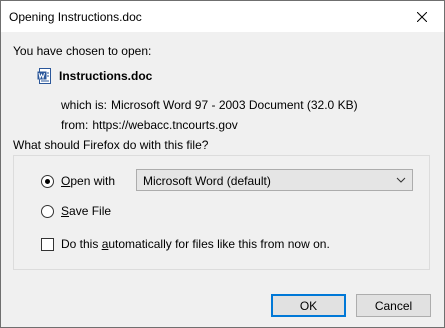 This screenshot has width=445, height=328. Describe the element at coordinates (75, 17) in the screenshot. I see `window-title: Opening Instructions.doc` at that location.